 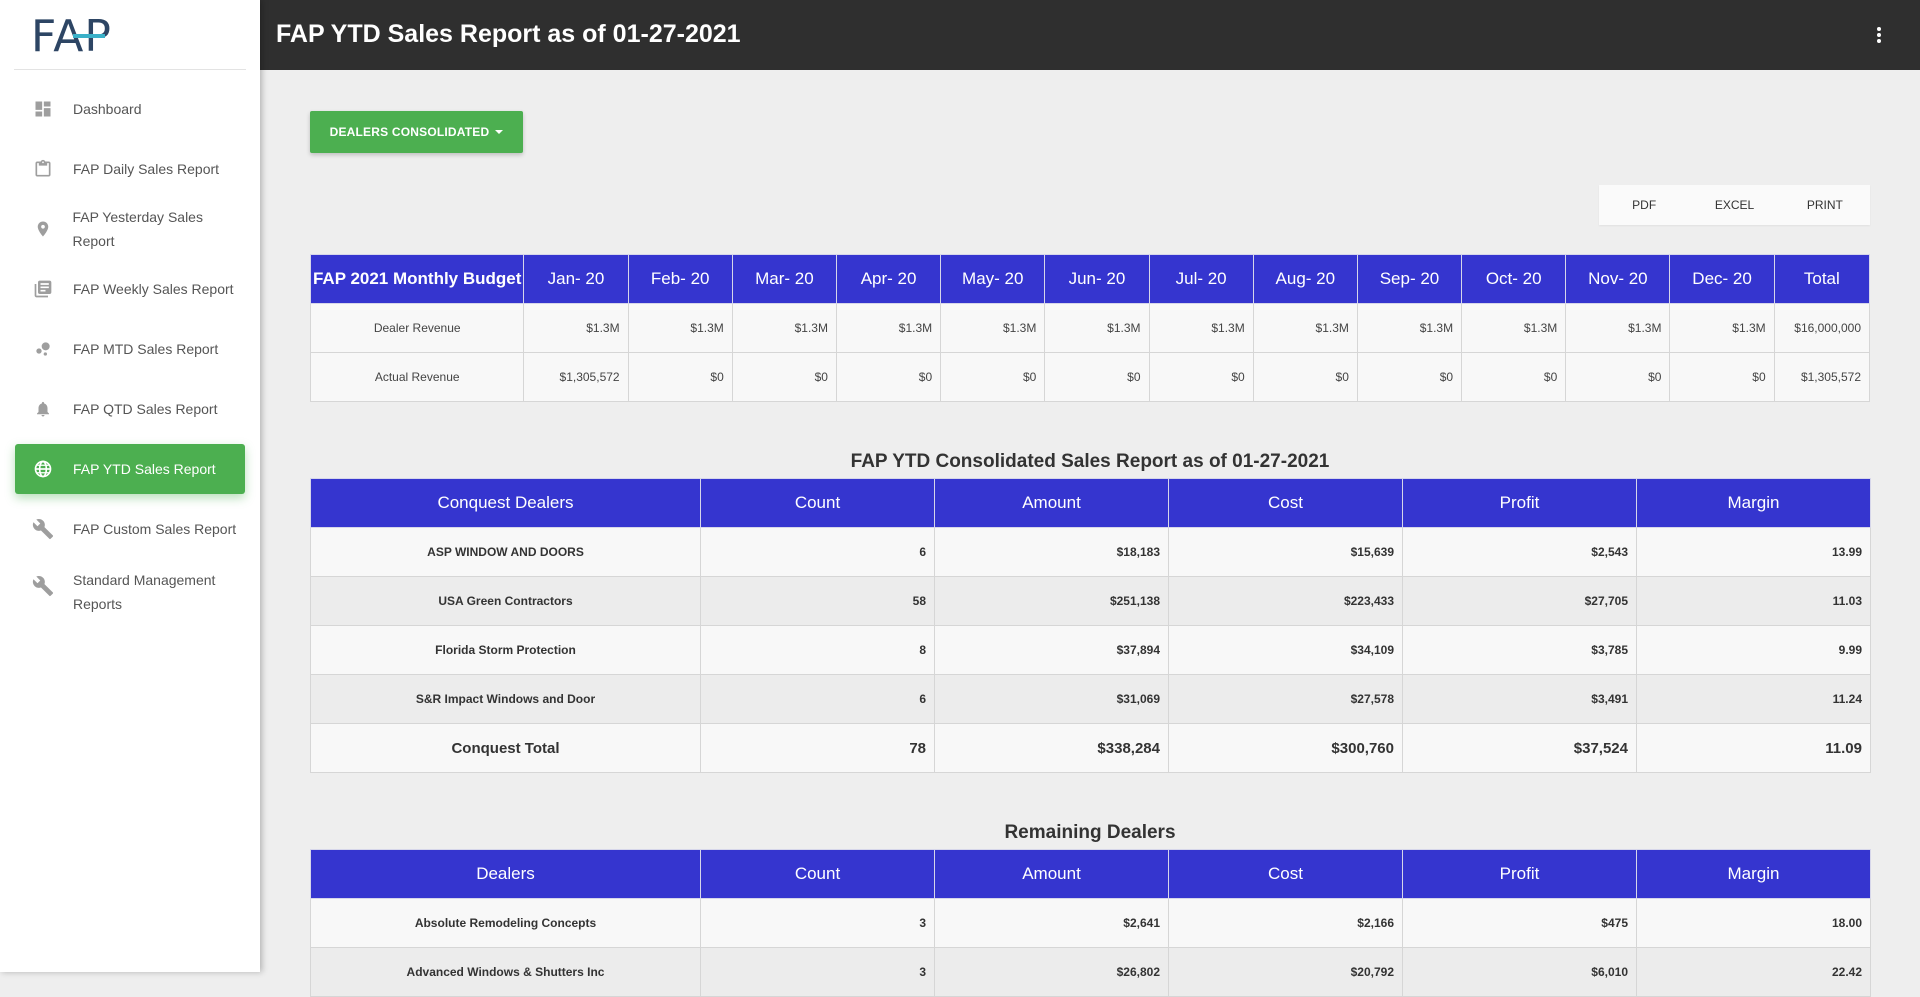 I want to click on sidebar-item-standard-management: Standard Management Reports, so click(x=130, y=595).